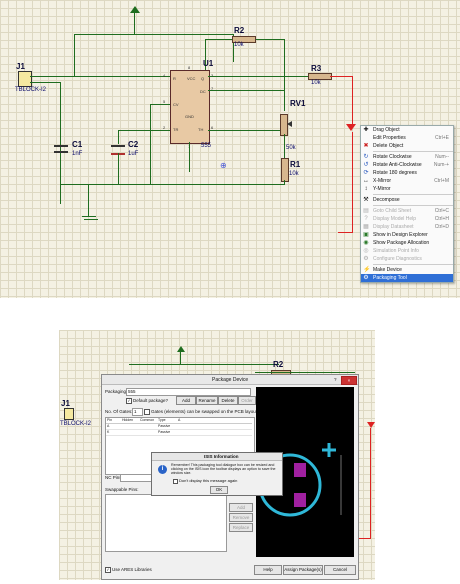 This screenshot has width=460, height=584. What do you see at coordinates (295, 164) in the screenshot?
I see `r1-ref: R1` at bounding box center [295, 164].